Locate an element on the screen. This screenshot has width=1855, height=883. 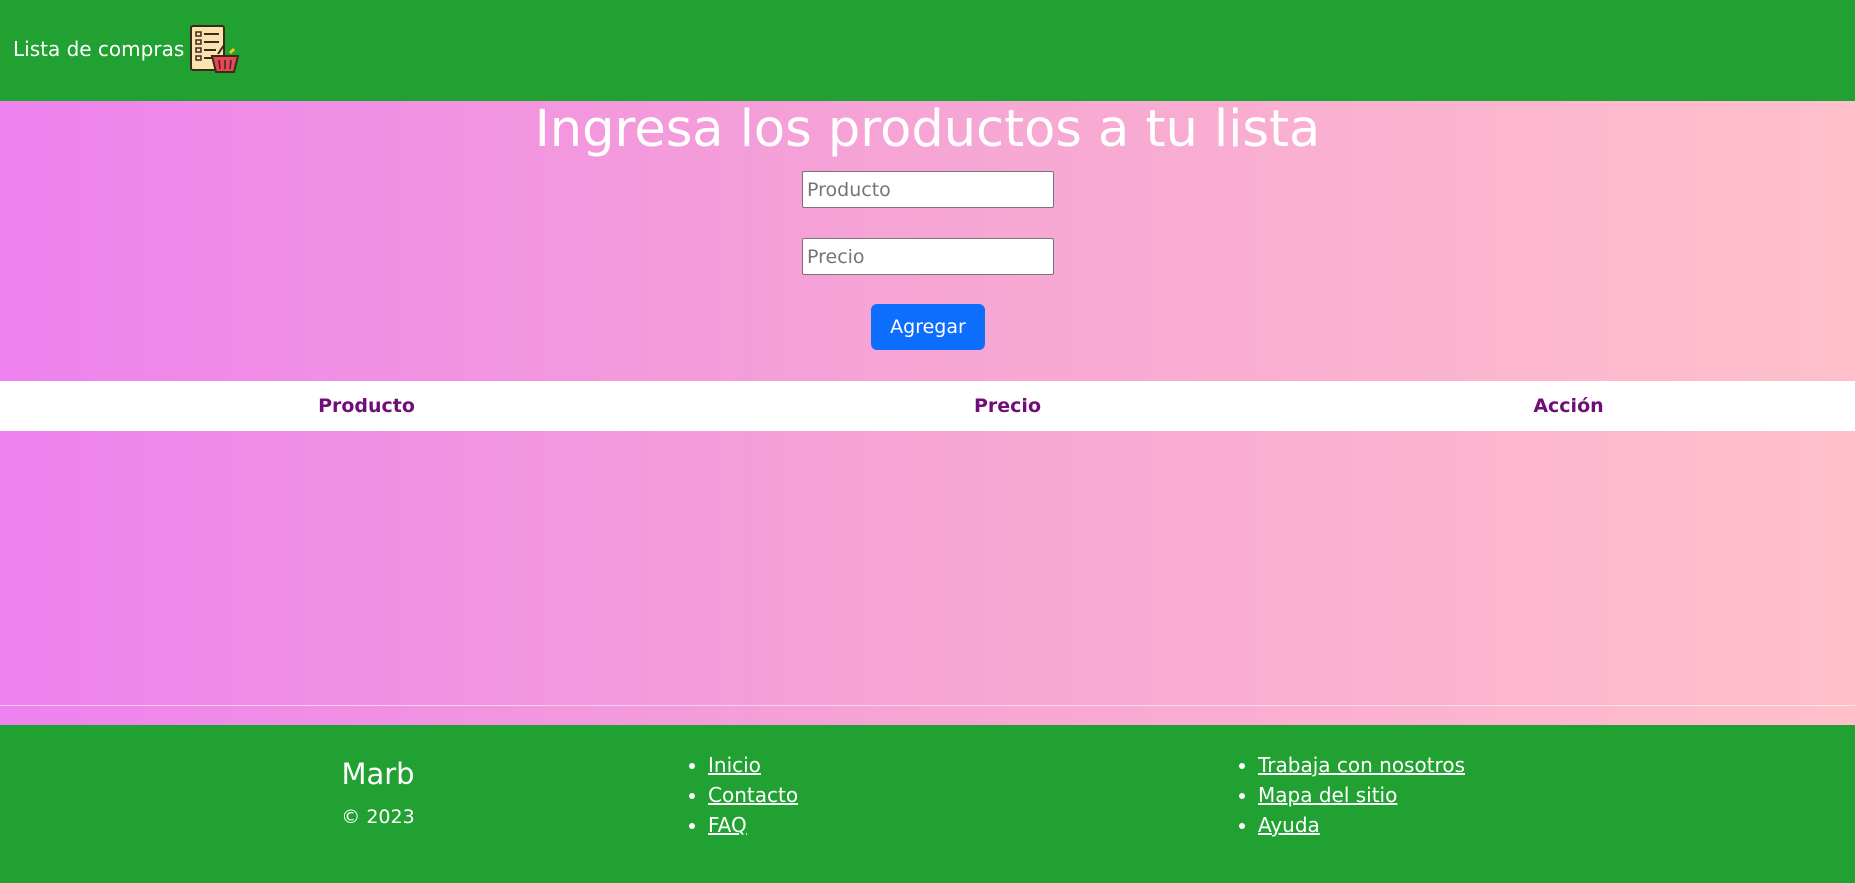
footer-link-faq: FAQ is located at coordinates (727, 825).